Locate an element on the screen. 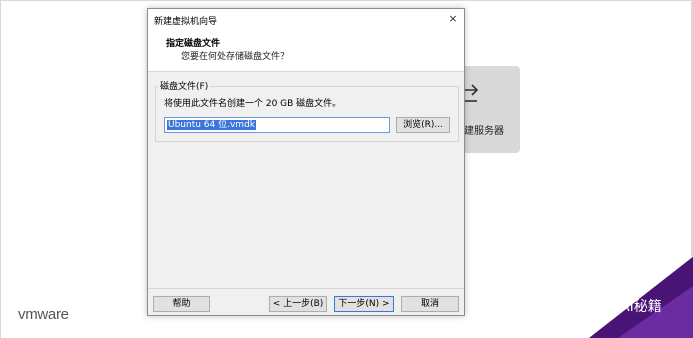  next-button: 下一步(N) > is located at coordinates (364, 304).